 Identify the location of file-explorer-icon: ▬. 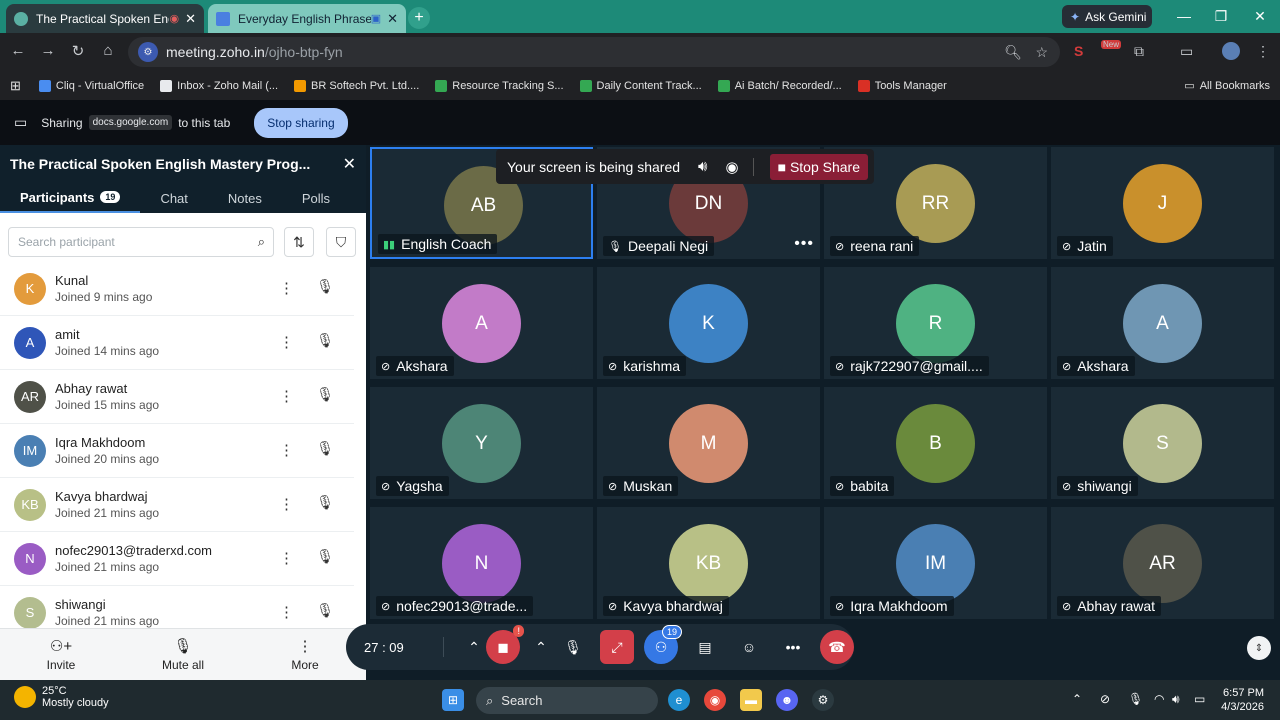
(751, 700).